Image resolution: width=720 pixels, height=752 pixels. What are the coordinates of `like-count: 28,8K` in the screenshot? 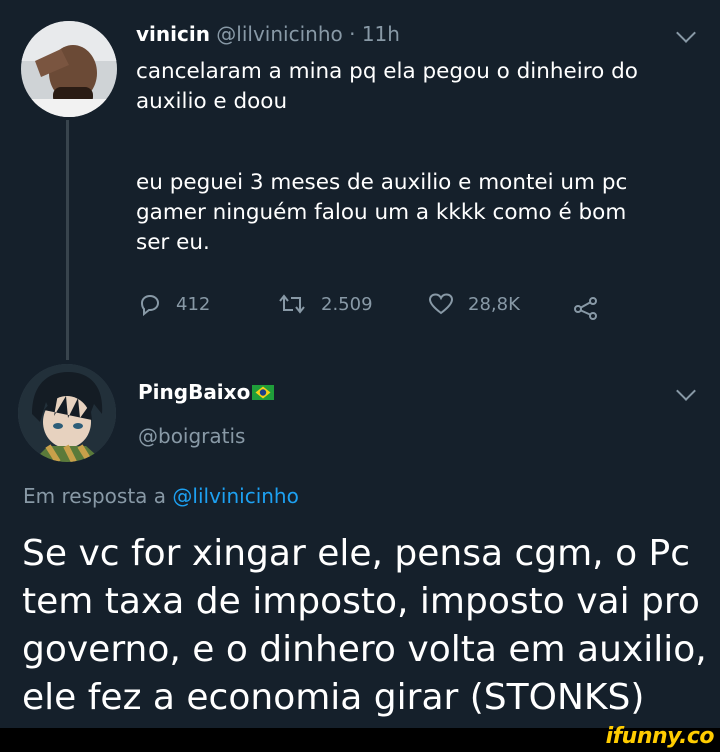 It's located at (494, 304).